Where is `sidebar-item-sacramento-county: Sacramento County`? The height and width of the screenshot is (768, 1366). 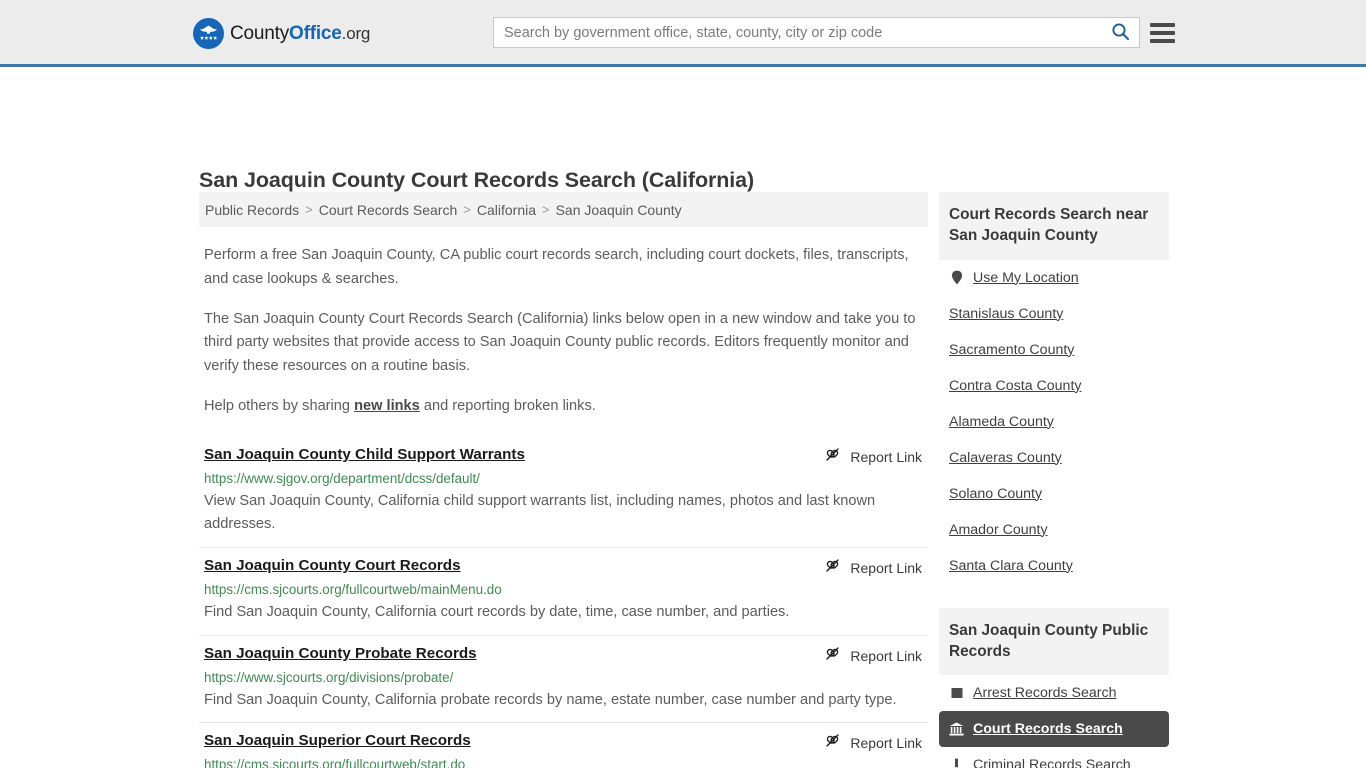
sidebar-item-sacramento-county: Sacramento County is located at coordinates (1054, 350).